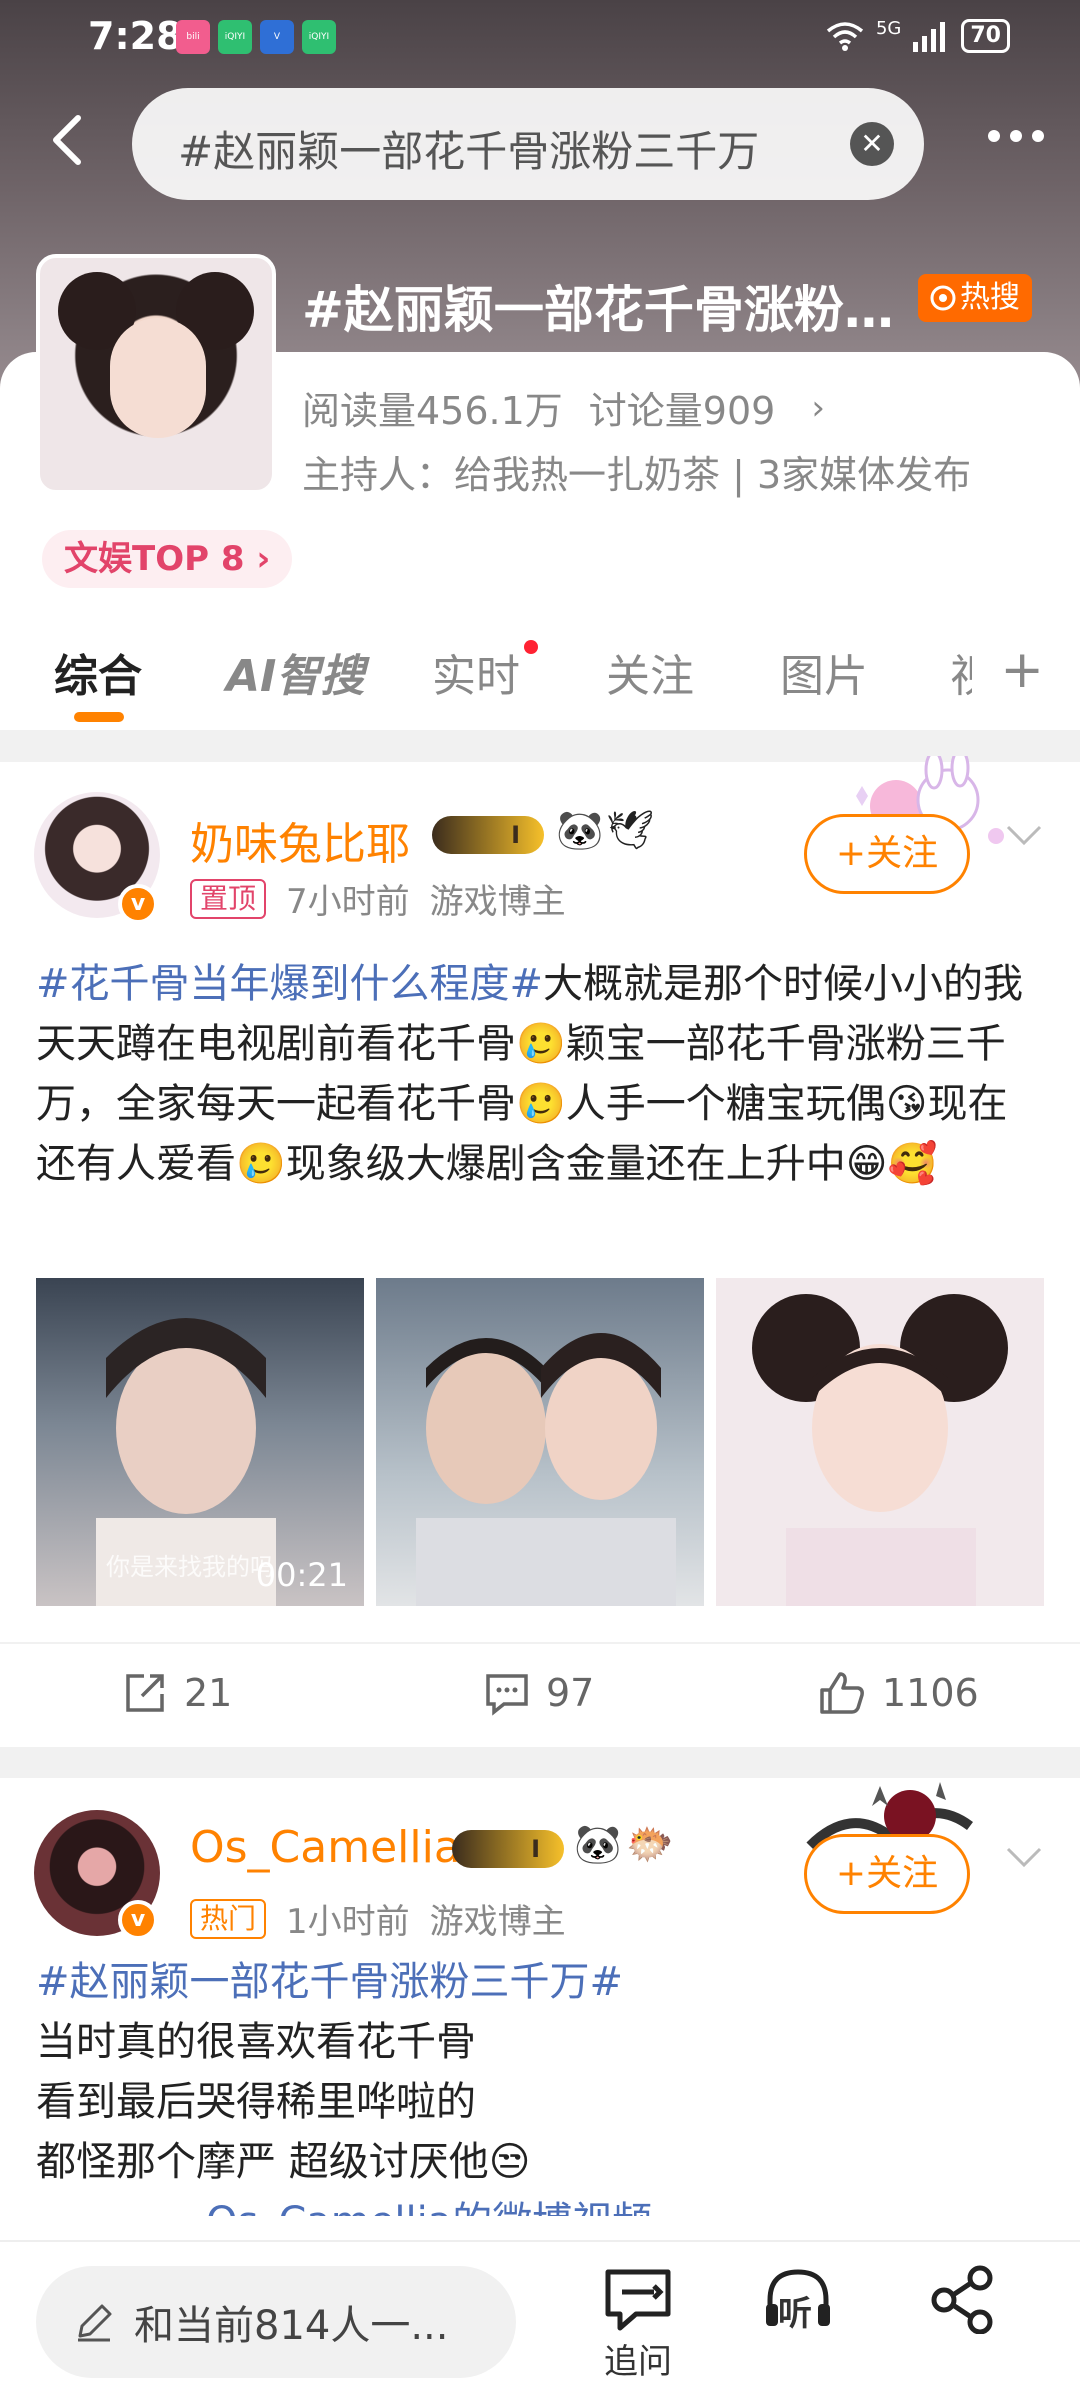 The image size is (1080, 2400). I want to click on video-duration: 00:21, so click(301, 1575).